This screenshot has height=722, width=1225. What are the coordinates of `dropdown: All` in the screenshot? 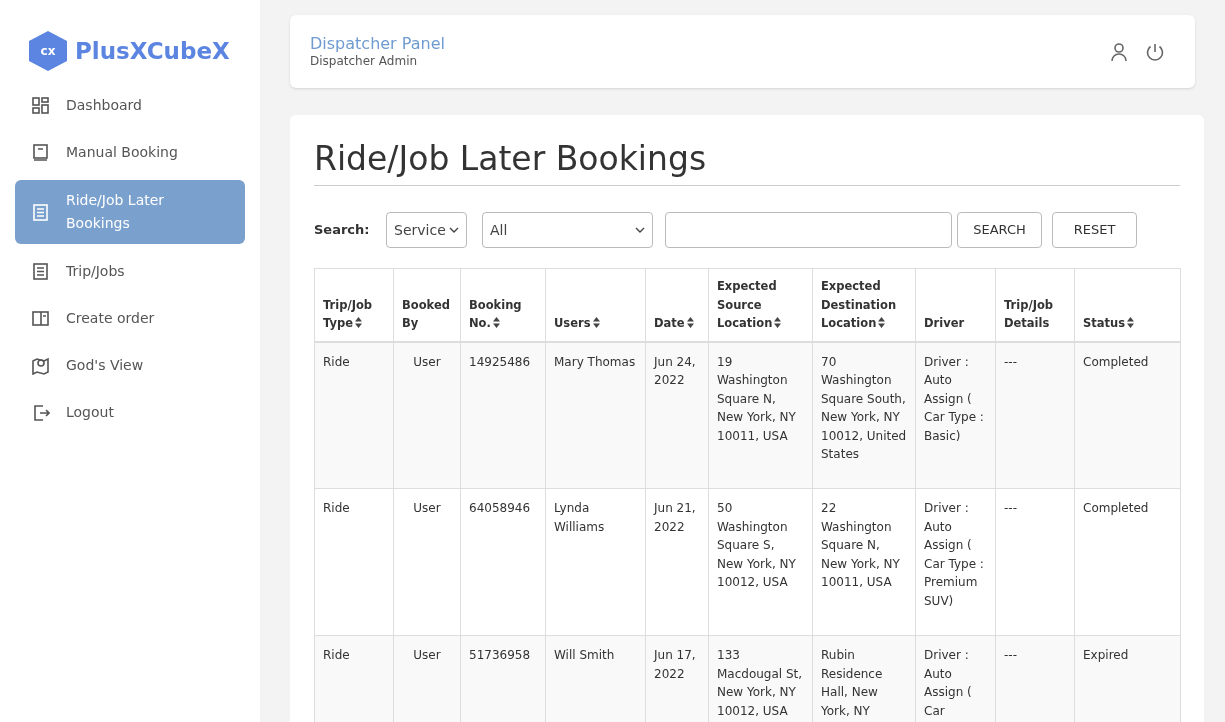 It's located at (567, 230).